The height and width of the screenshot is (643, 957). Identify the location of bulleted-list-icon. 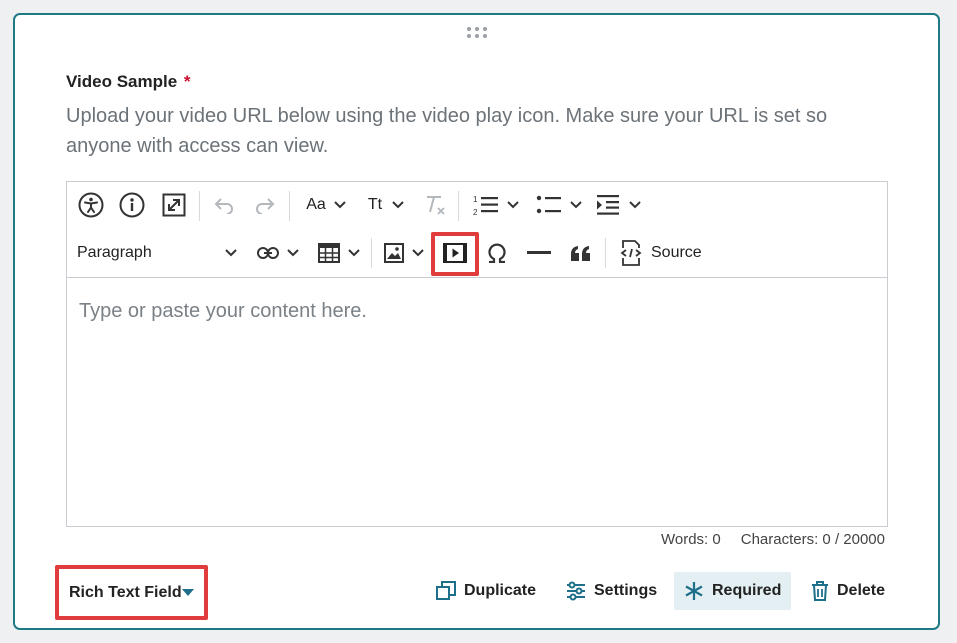
(548, 204).